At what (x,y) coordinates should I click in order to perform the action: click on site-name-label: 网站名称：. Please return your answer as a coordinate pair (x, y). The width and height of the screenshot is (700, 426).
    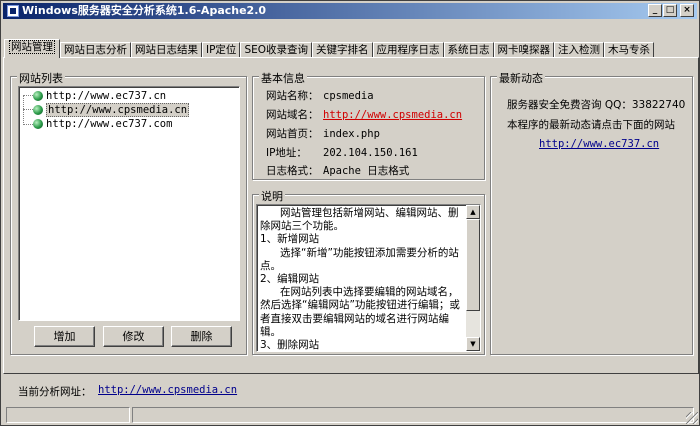
    Looking at the image, I should click on (292, 96).